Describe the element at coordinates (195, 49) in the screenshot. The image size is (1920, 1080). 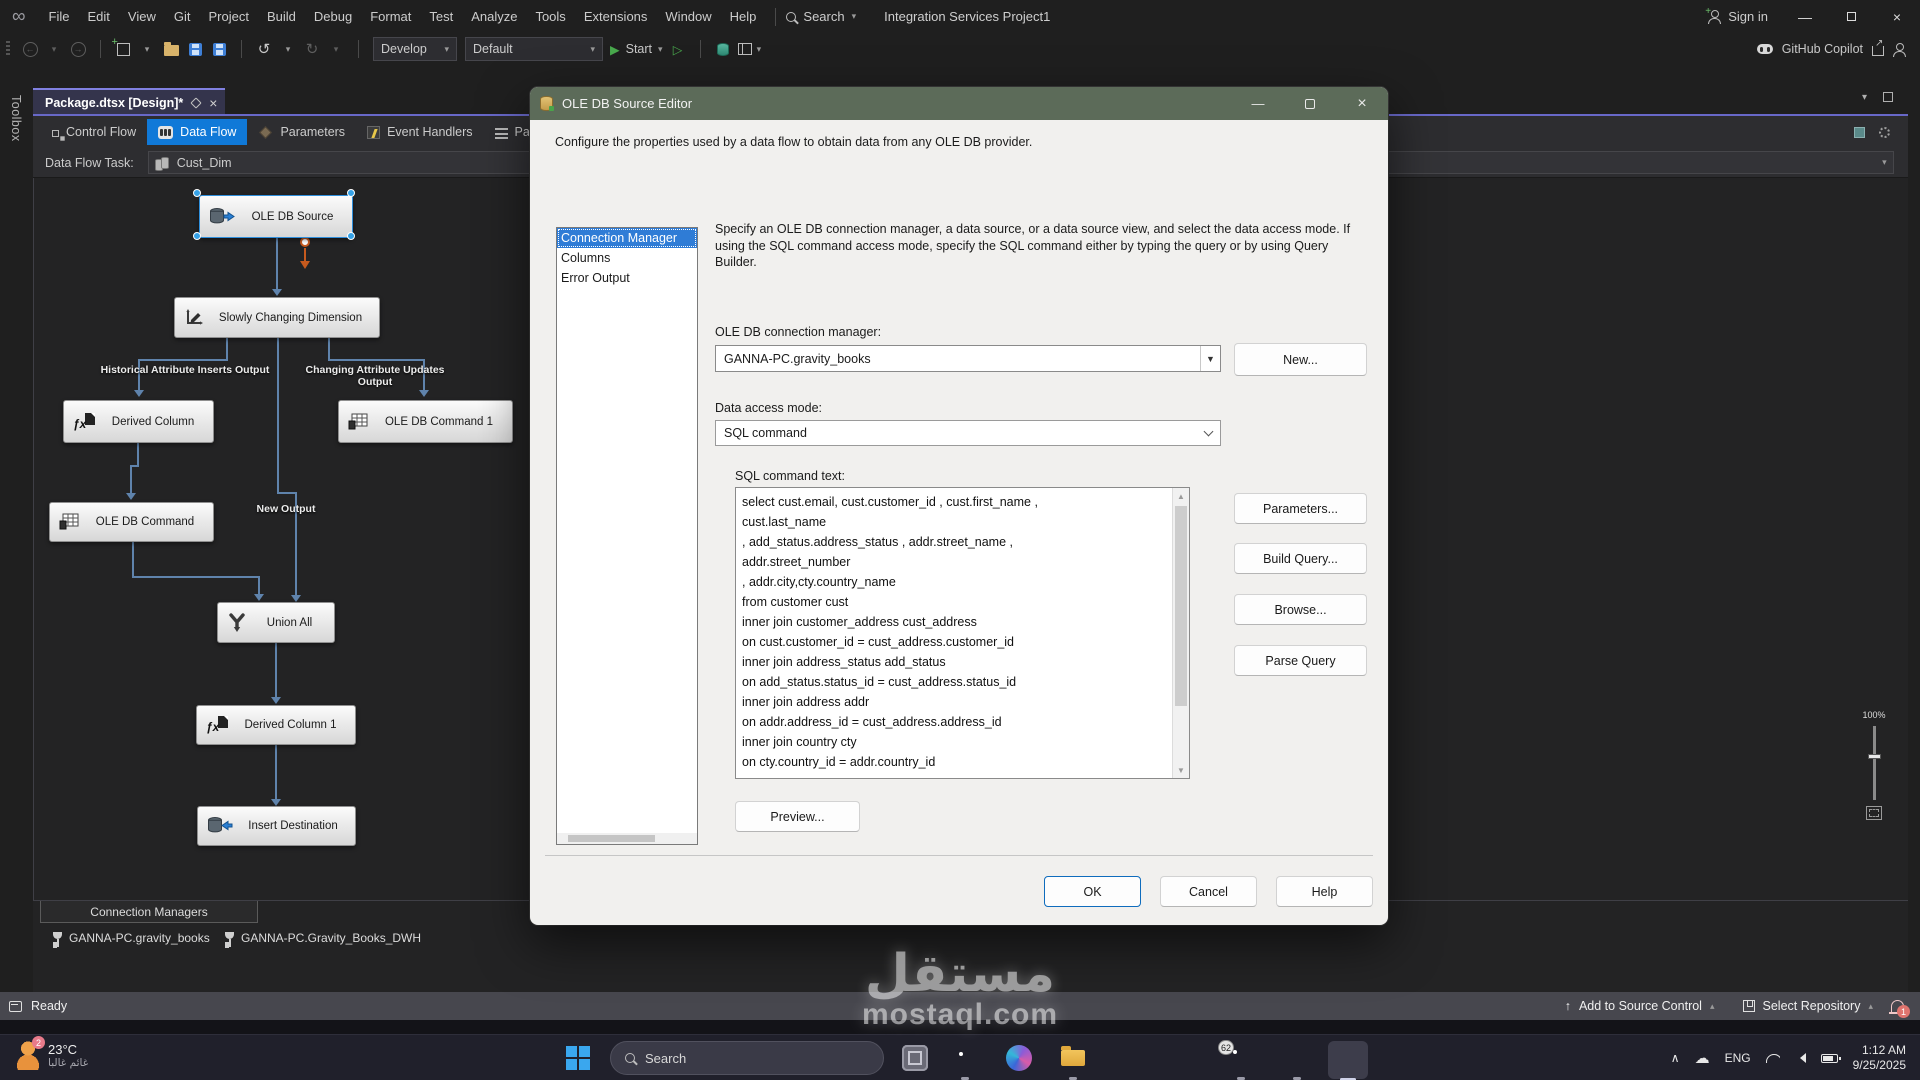
I see `save-button` at that location.